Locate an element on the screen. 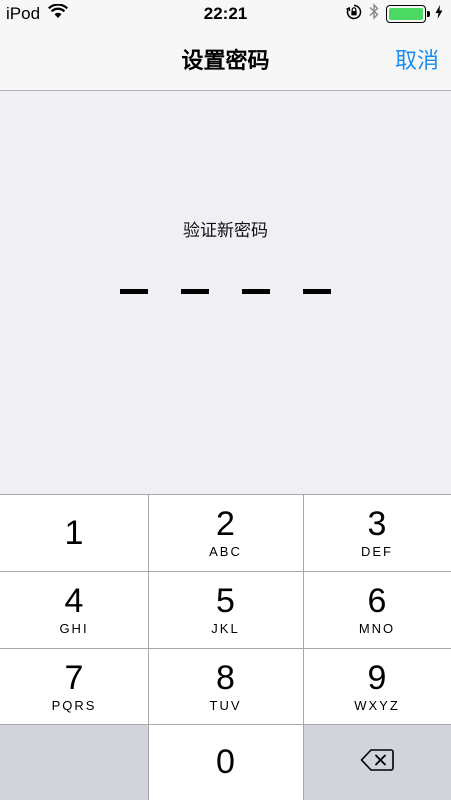 This screenshot has height=800, width=451. key-9: 9 WXYZ is located at coordinates (377, 686).